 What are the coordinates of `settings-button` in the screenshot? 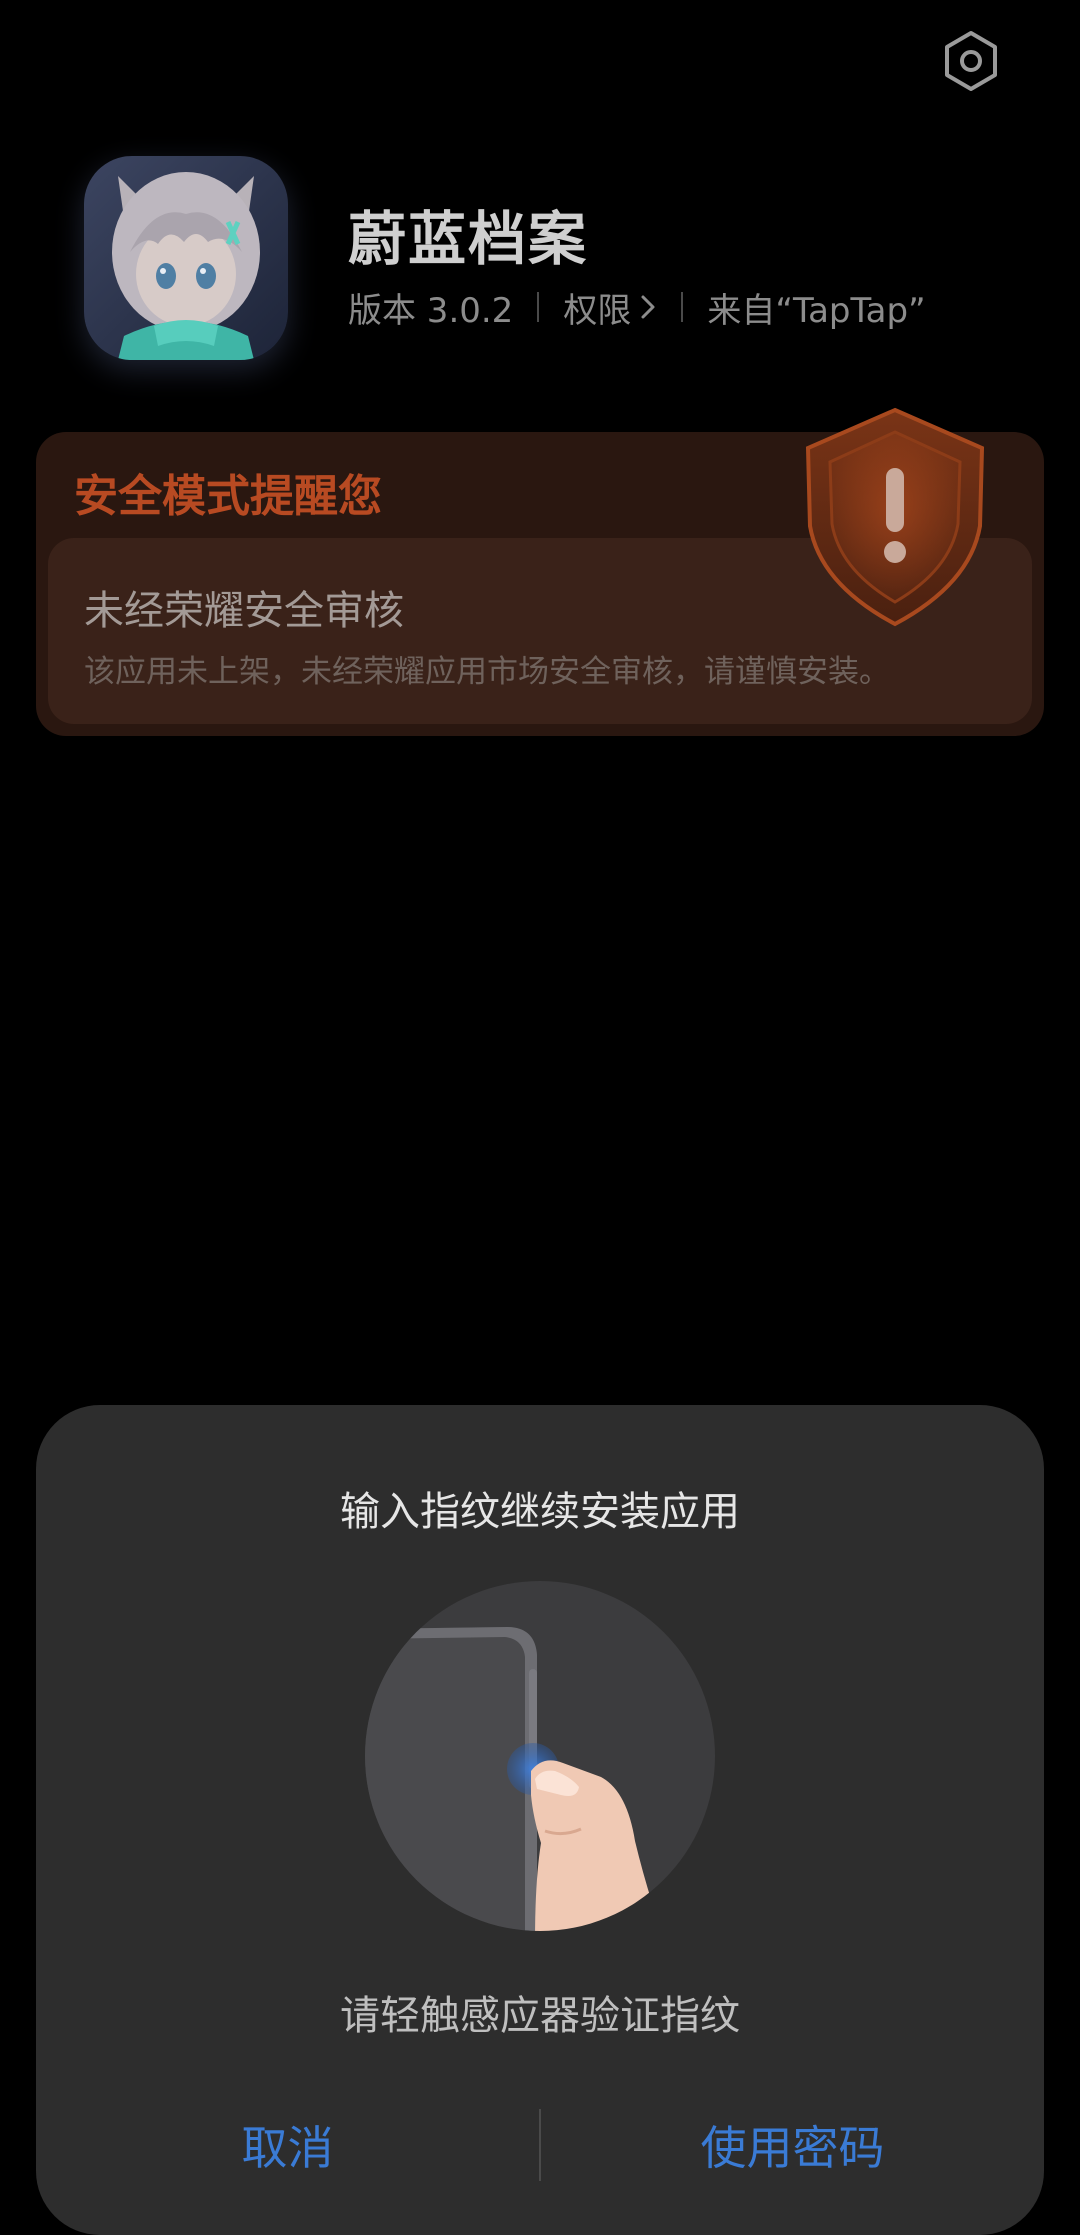 It's located at (971, 61).